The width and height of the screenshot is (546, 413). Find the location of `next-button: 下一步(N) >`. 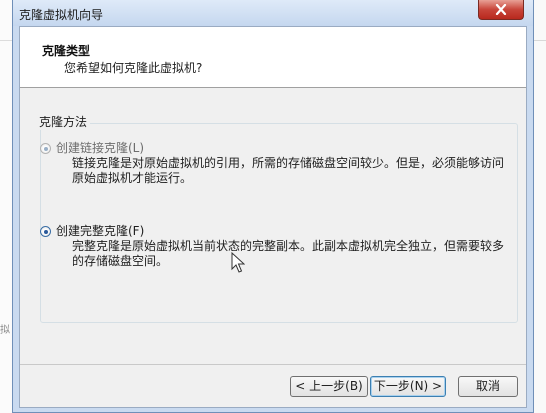

next-button: 下一步(N) > is located at coordinates (408, 386).